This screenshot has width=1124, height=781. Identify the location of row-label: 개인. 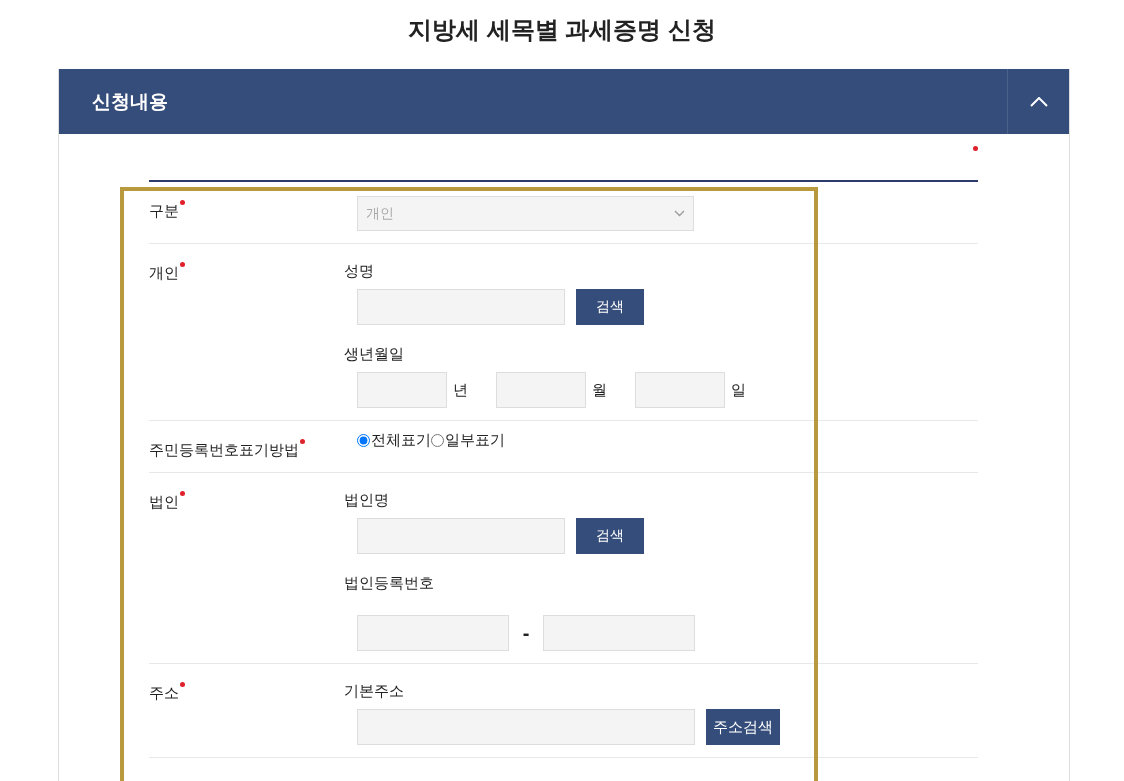
(164, 273).